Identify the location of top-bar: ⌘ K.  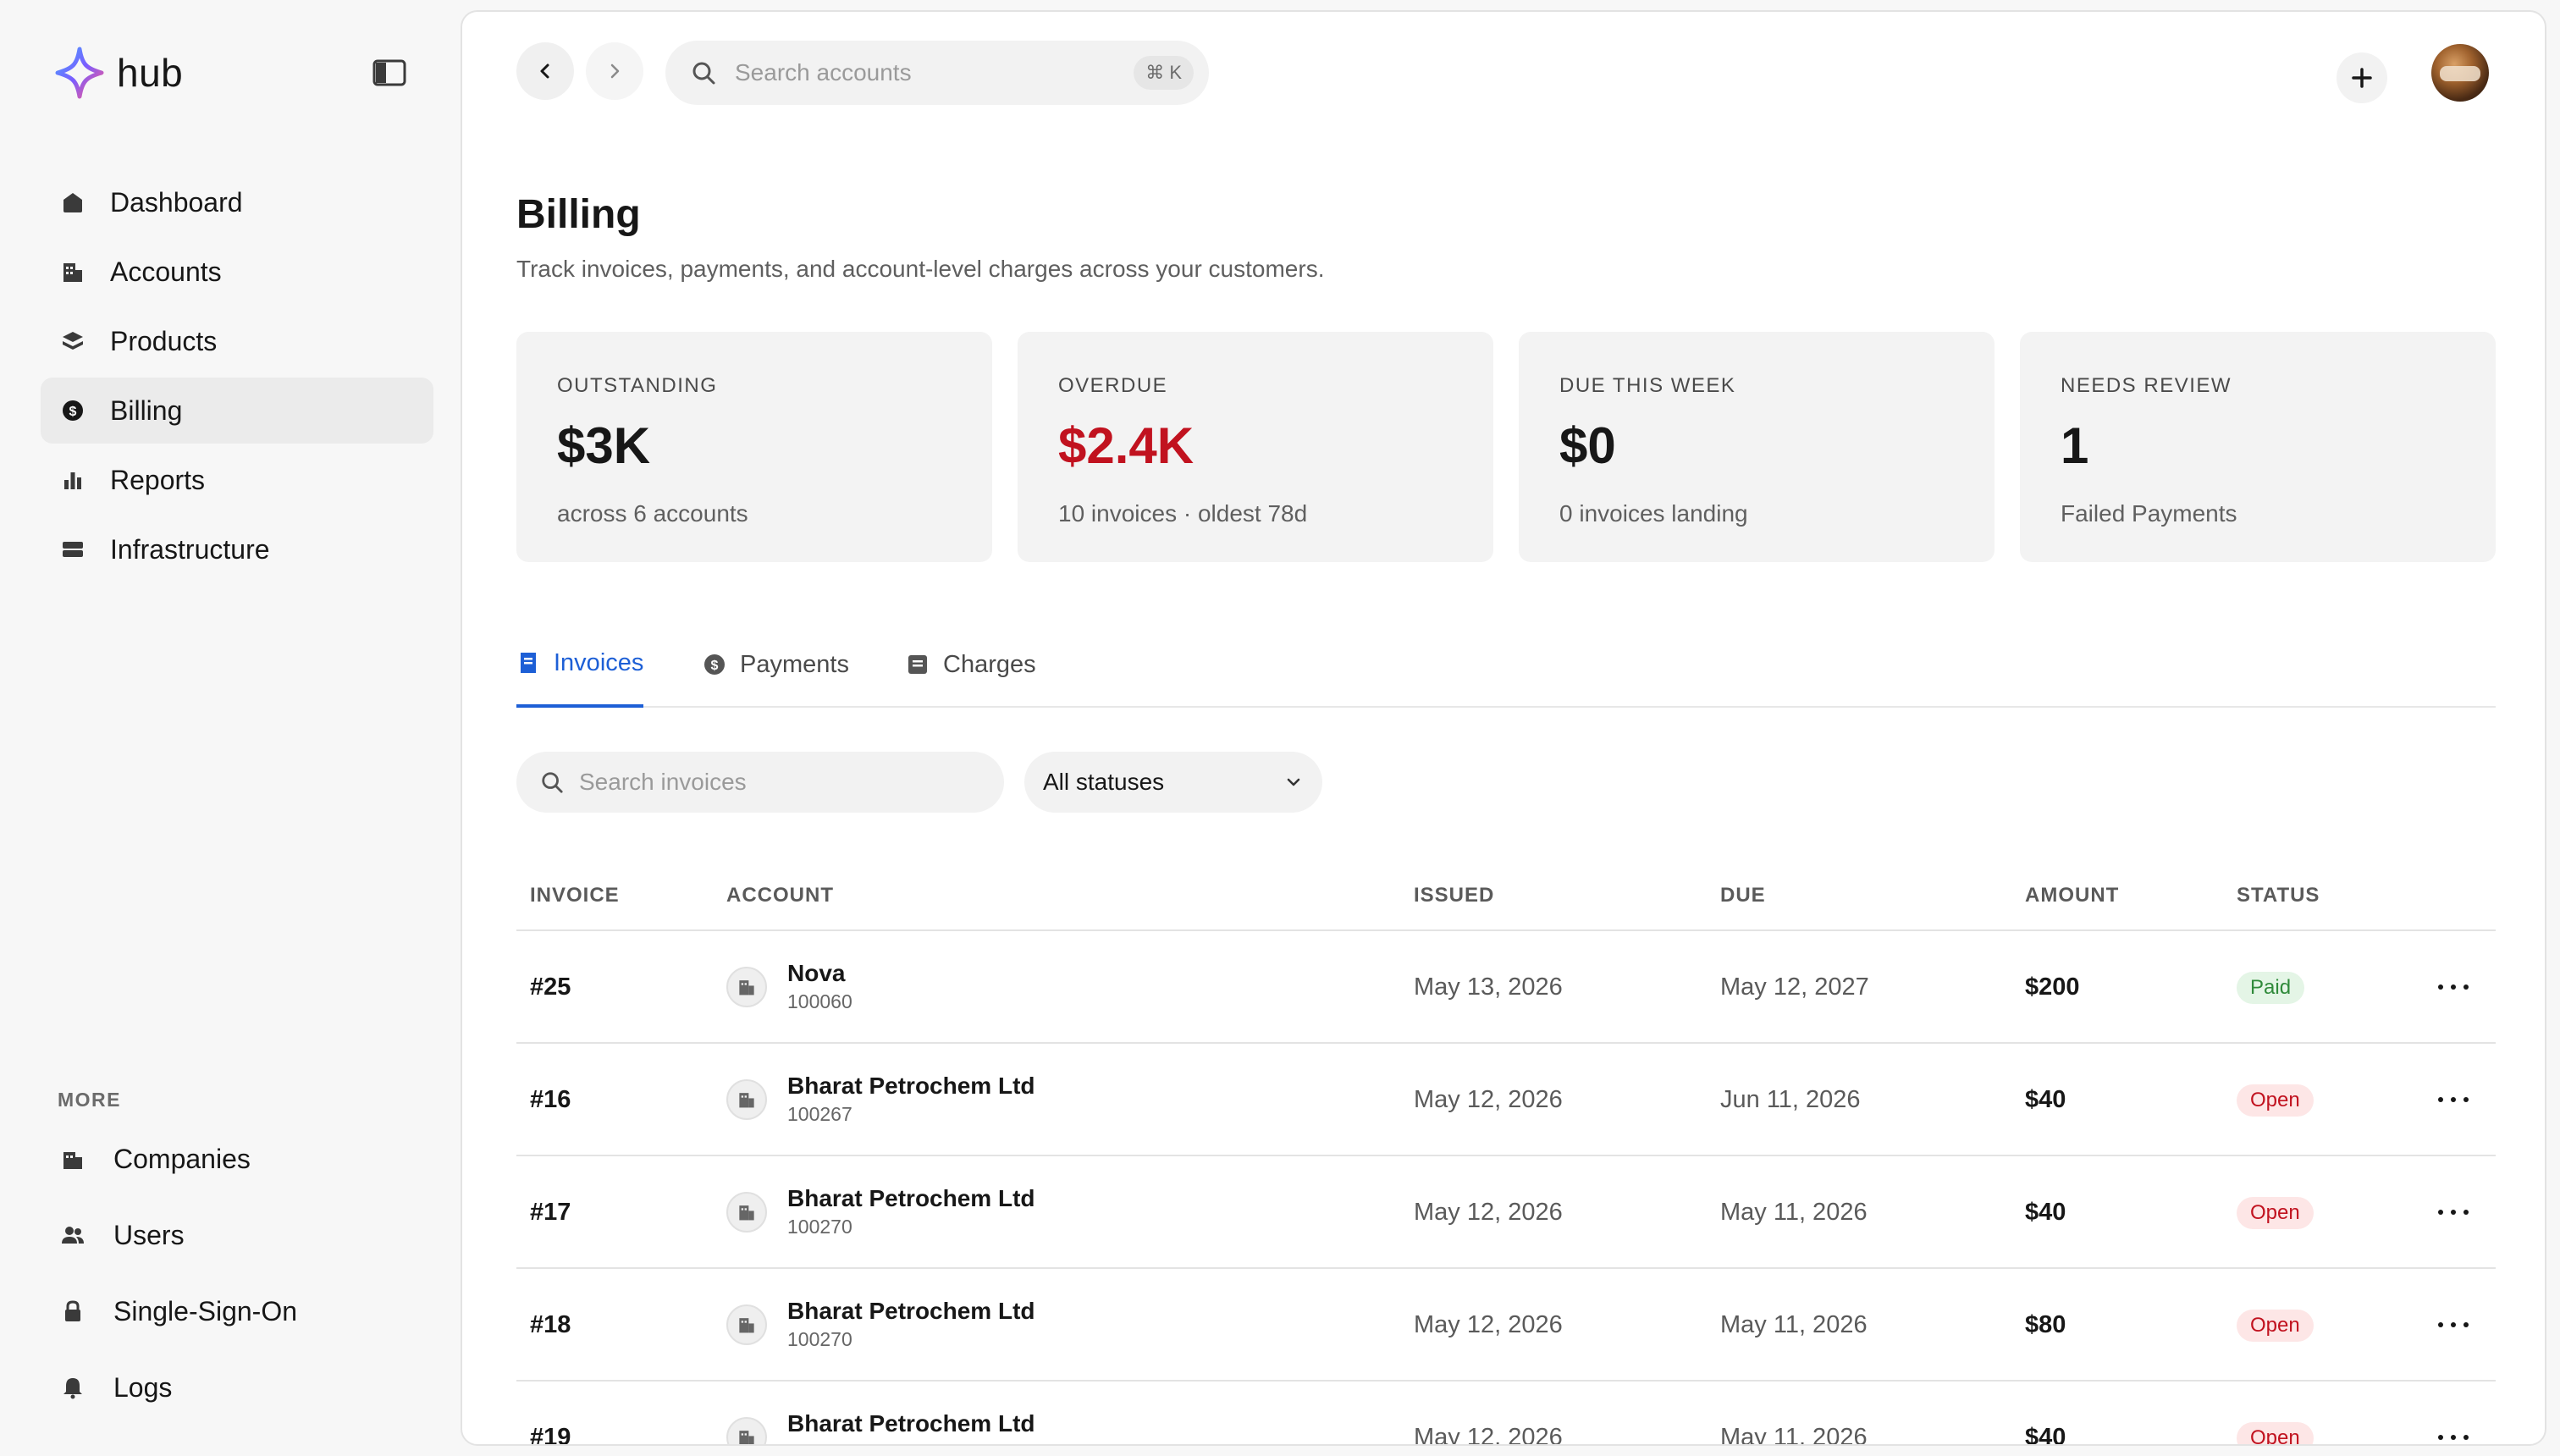
(1503, 73).